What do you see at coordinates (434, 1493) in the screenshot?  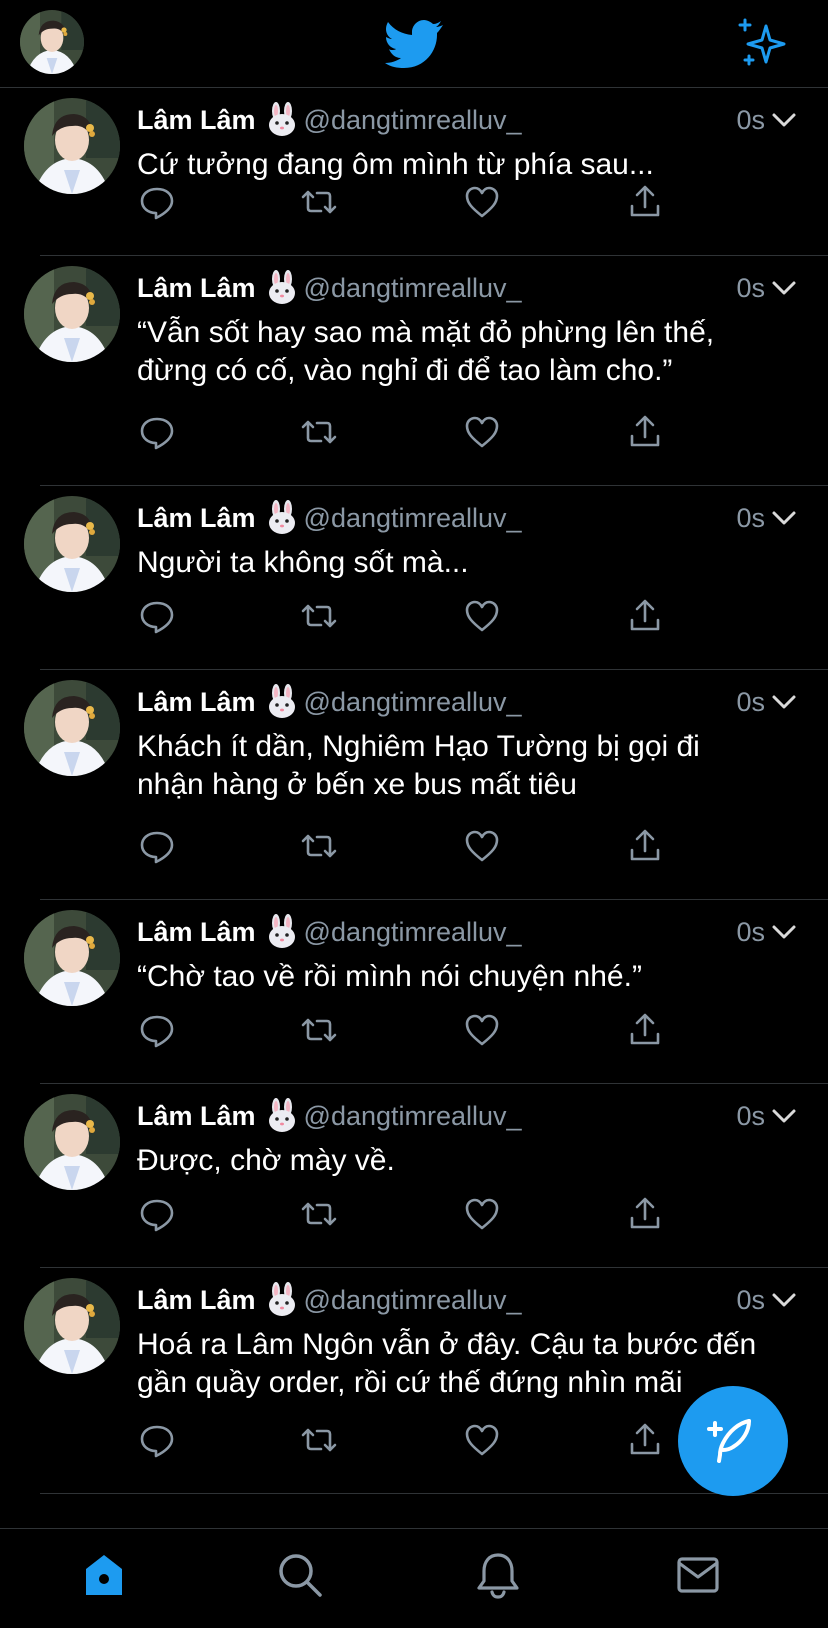 I see `divider` at bounding box center [434, 1493].